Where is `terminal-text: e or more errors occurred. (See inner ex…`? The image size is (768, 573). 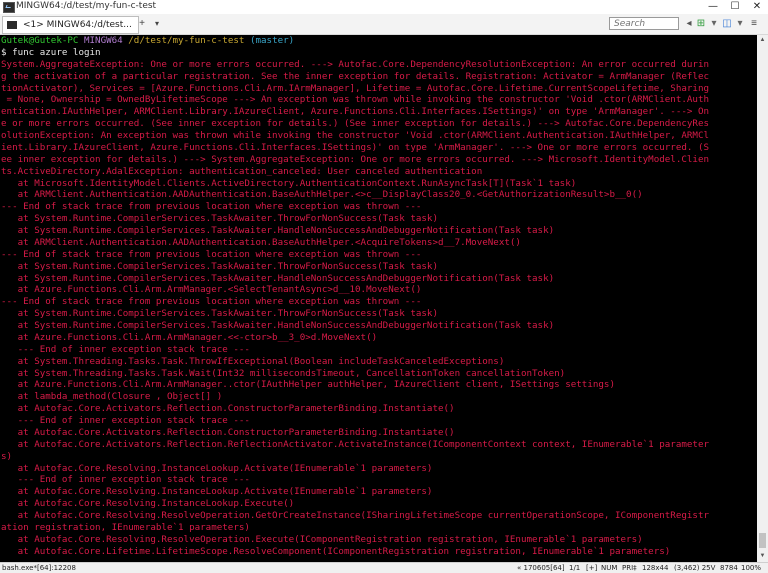 terminal-text: e or more errors occurred. (See inner ex… is located at coordinates (355, 124).